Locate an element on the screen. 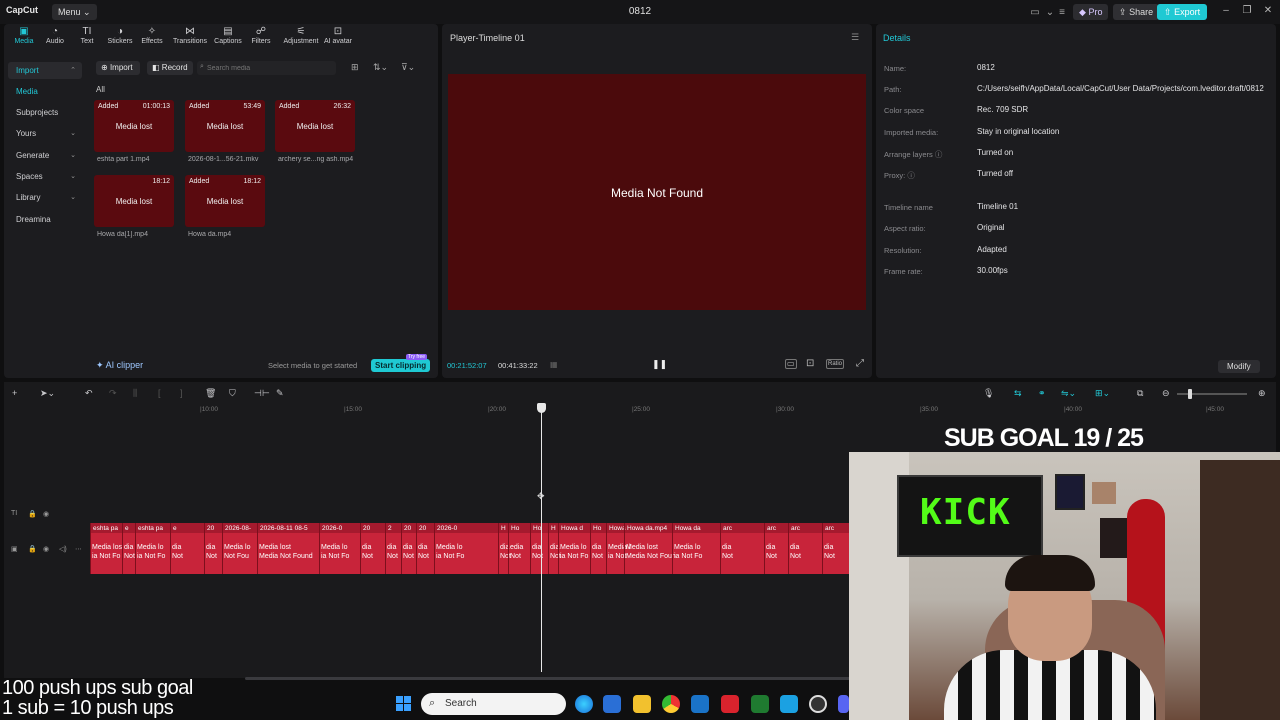  sidebar-item-import: Import ⌃ is located at coordinates (45, 70).